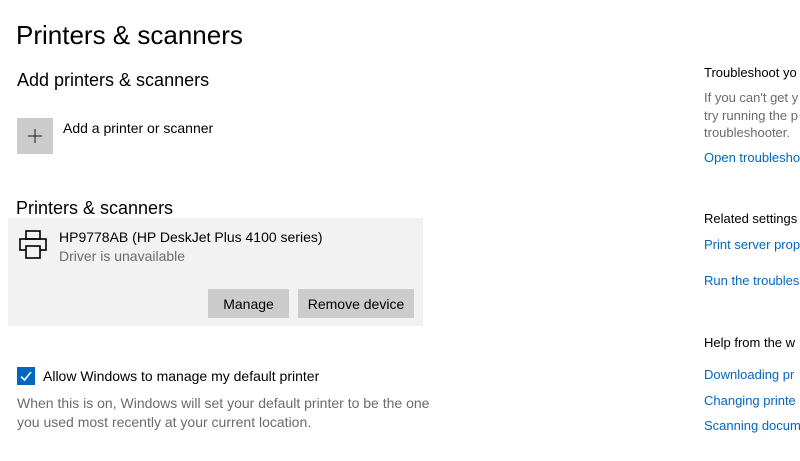 This screenshot has height=461, width=800. What do you see at coordinates (749, 374) in the screenshot?
I see `help-link-downloading: Downloading pr` at bounding box center [749, 374].